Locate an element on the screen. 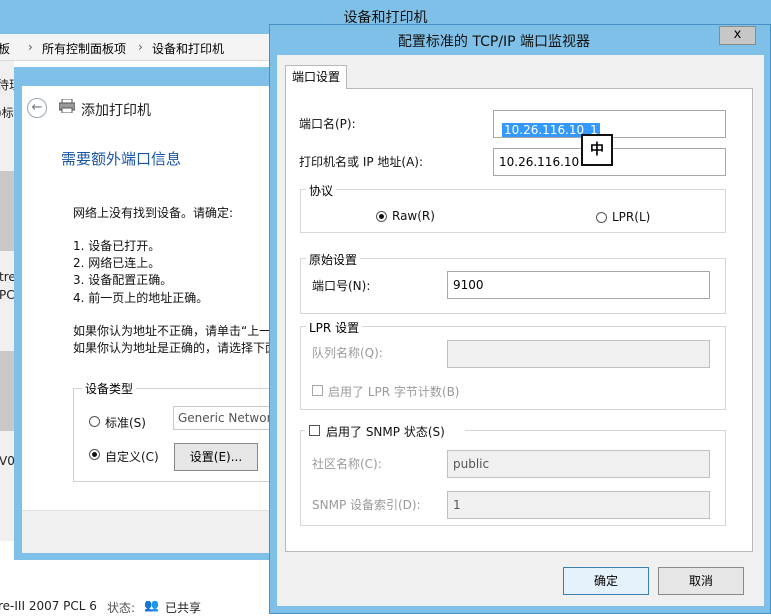 This screenshot has width=771, height=616. tab-port-settings: 端口设置 is located at coordinates (316, 77).